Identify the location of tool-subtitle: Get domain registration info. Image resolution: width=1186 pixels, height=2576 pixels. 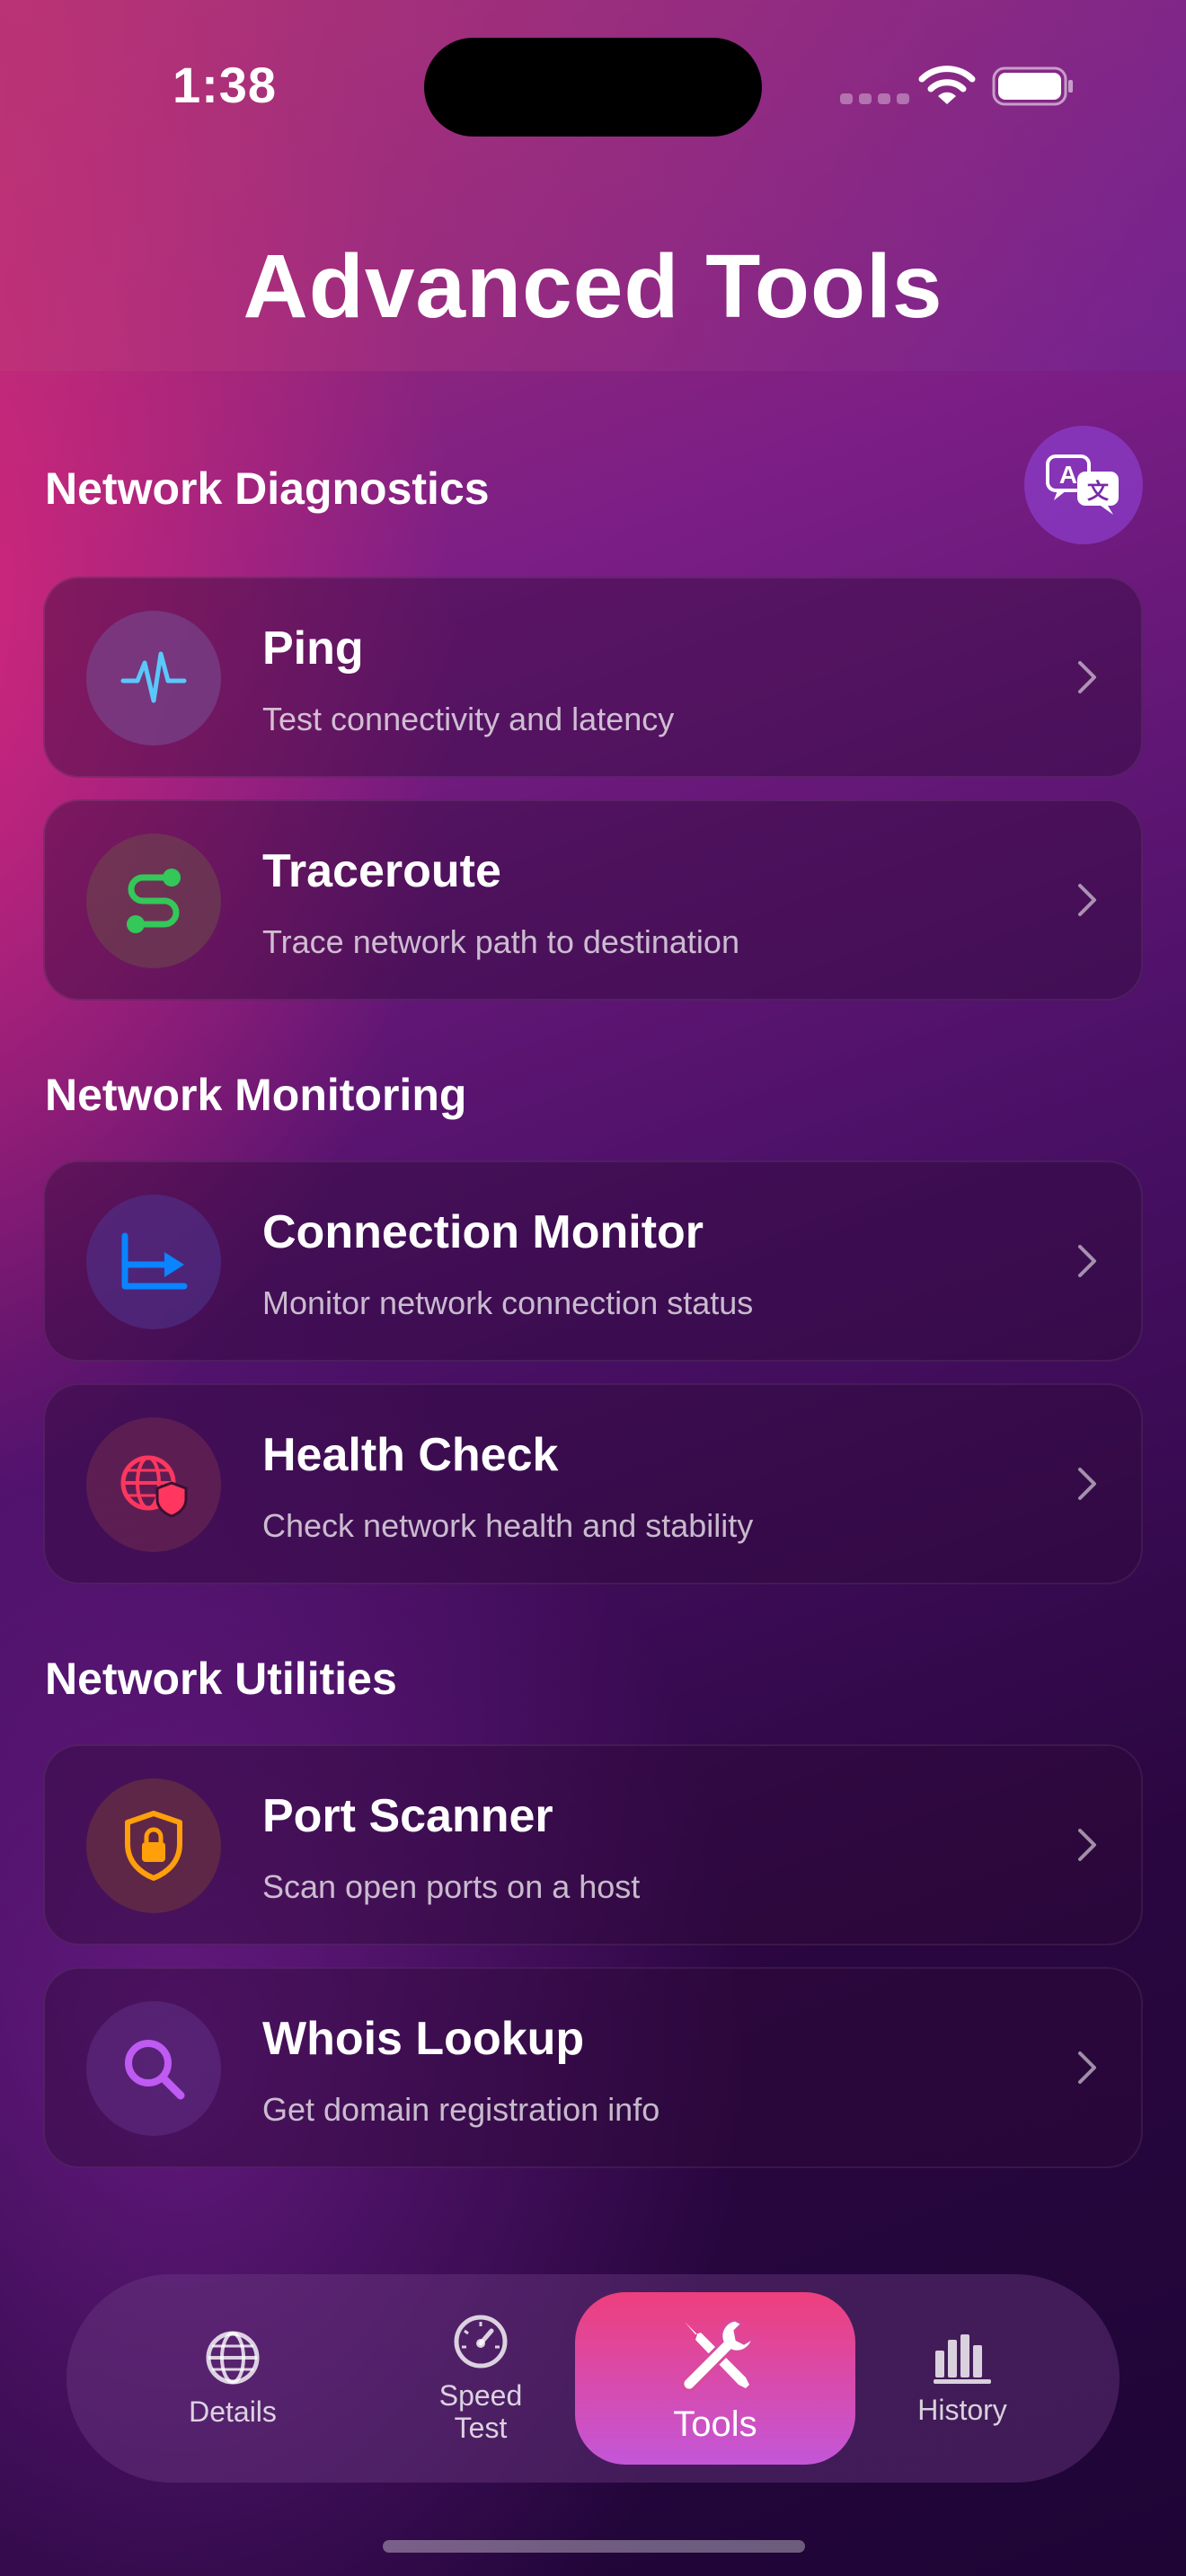
(461, 2109).